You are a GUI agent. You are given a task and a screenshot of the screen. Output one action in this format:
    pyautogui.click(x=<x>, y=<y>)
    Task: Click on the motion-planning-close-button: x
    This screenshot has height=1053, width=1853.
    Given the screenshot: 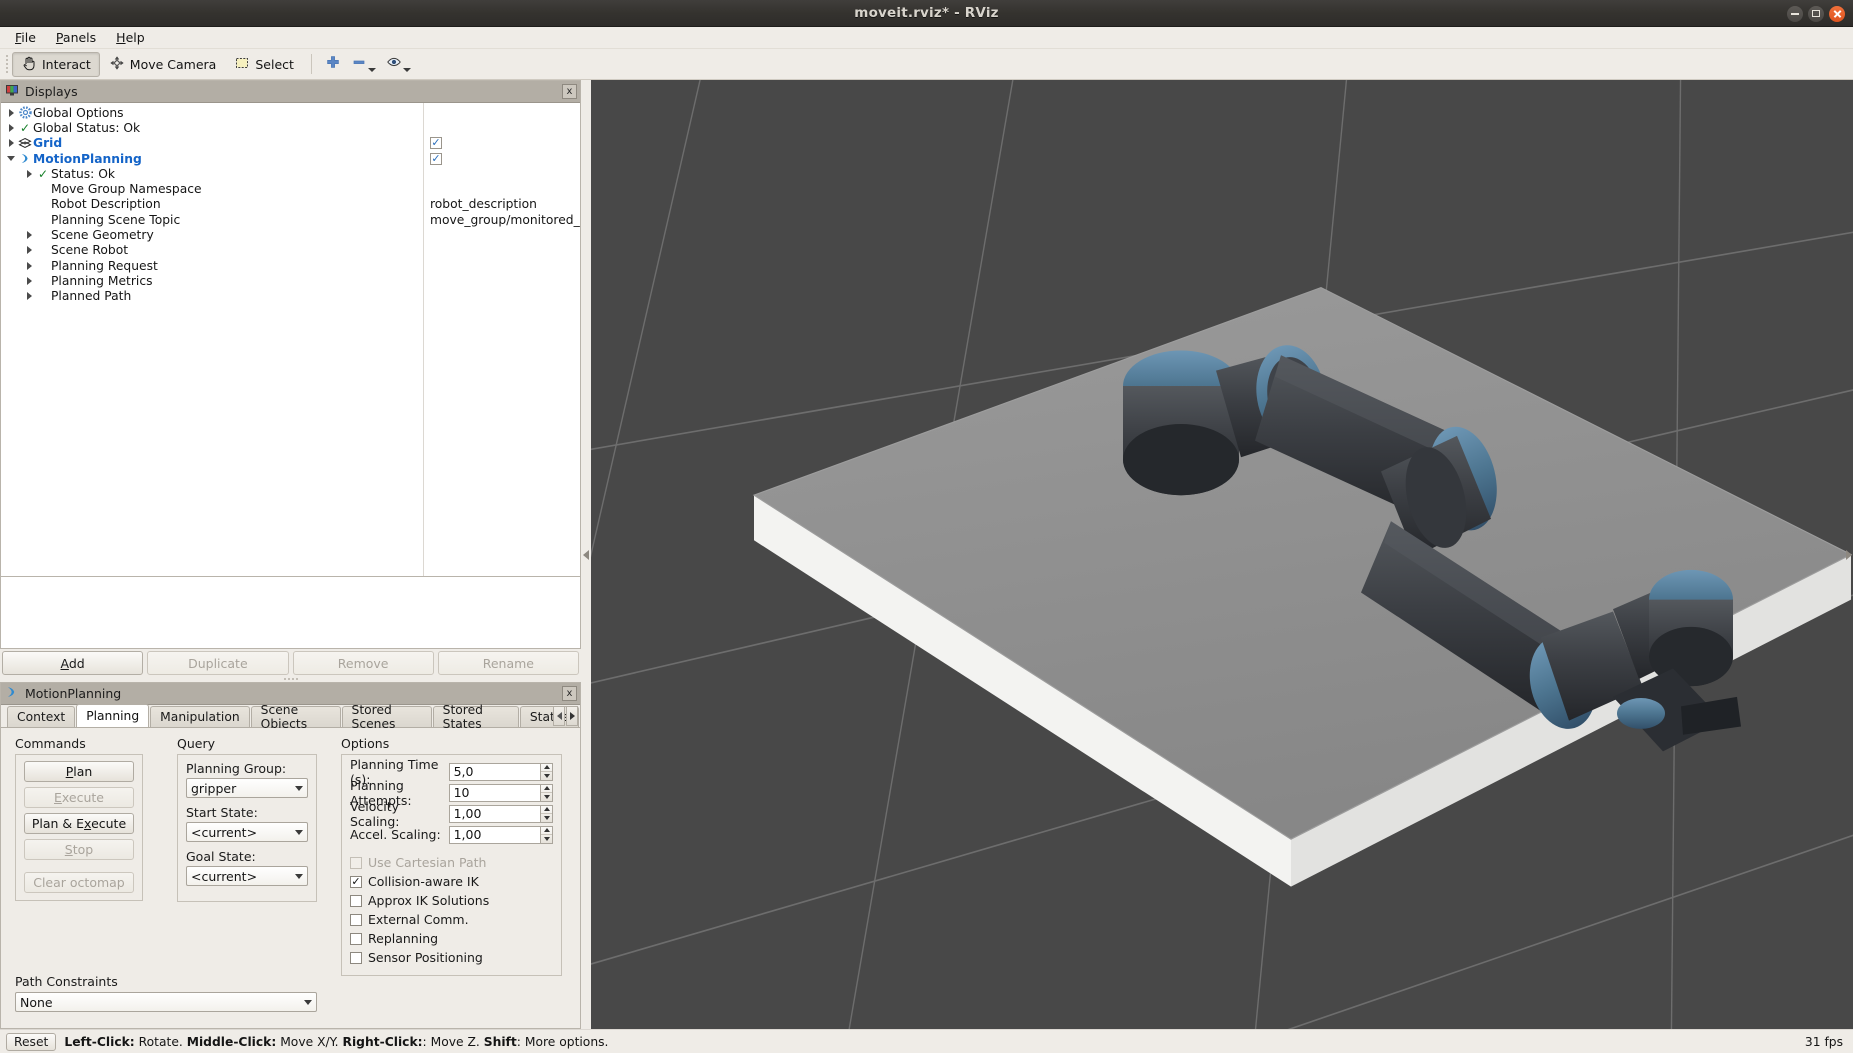 What is the action you would take?
    pyautogui.click(x=569, y=693)
    